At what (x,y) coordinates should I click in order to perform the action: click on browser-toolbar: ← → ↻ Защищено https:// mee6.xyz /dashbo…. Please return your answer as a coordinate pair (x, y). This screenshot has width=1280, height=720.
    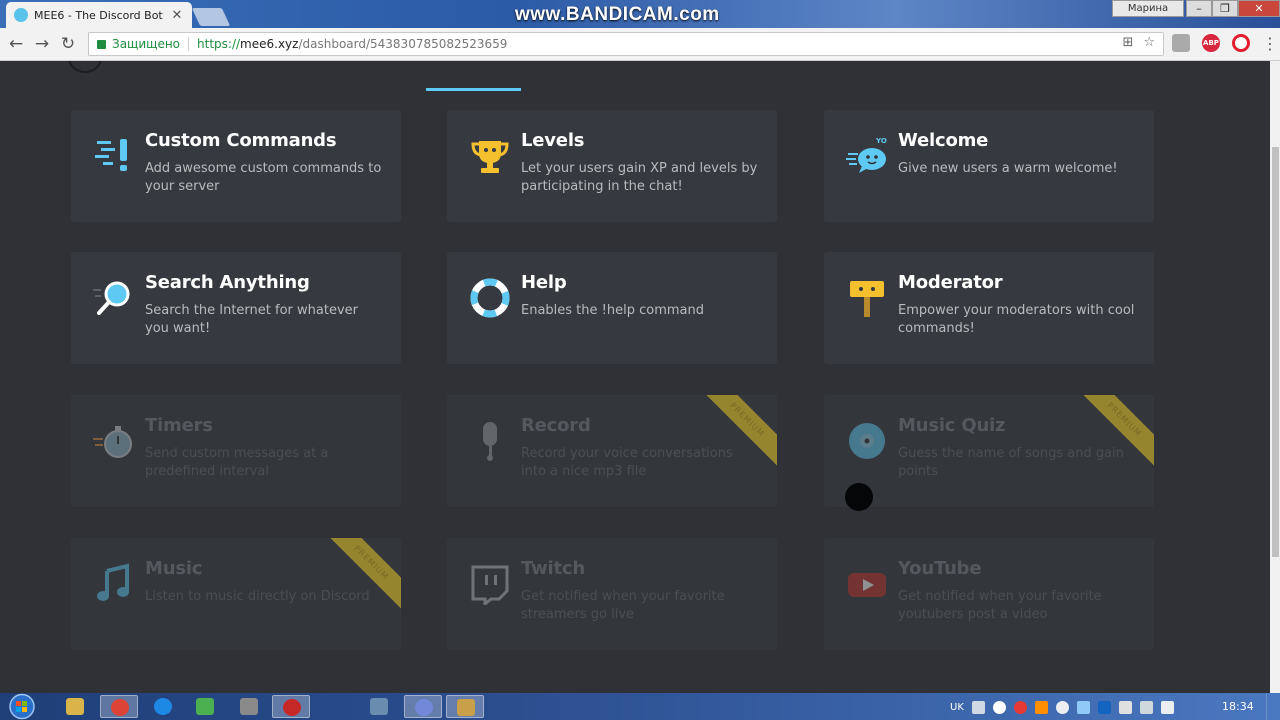
    Looking at the image, I should click on (640, 44).